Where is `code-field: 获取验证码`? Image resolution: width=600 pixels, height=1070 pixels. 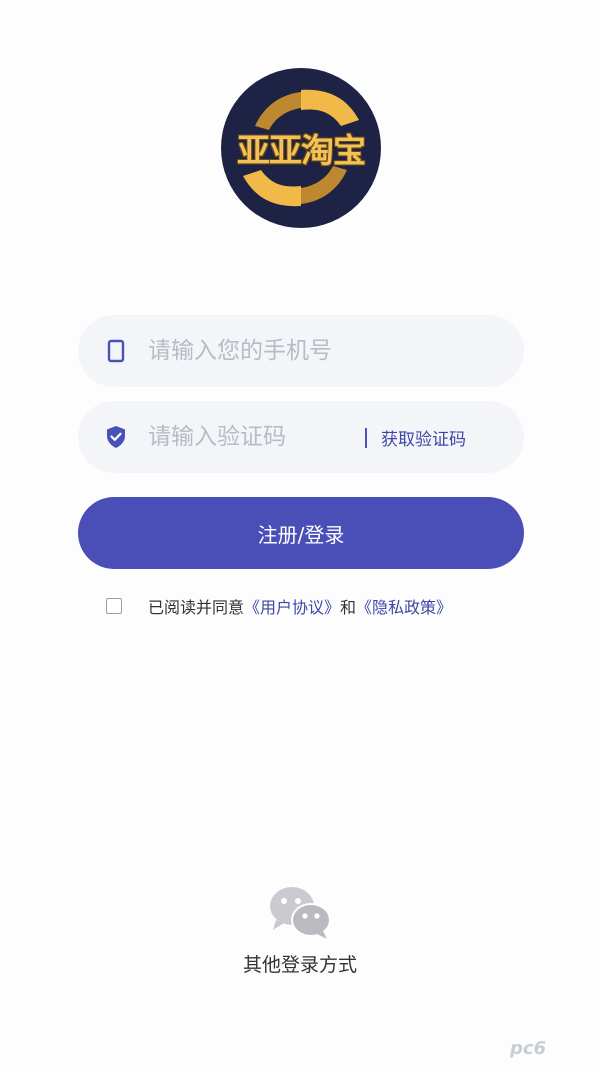 code-field: 获取验证码 is located at coordinates (301, 437).